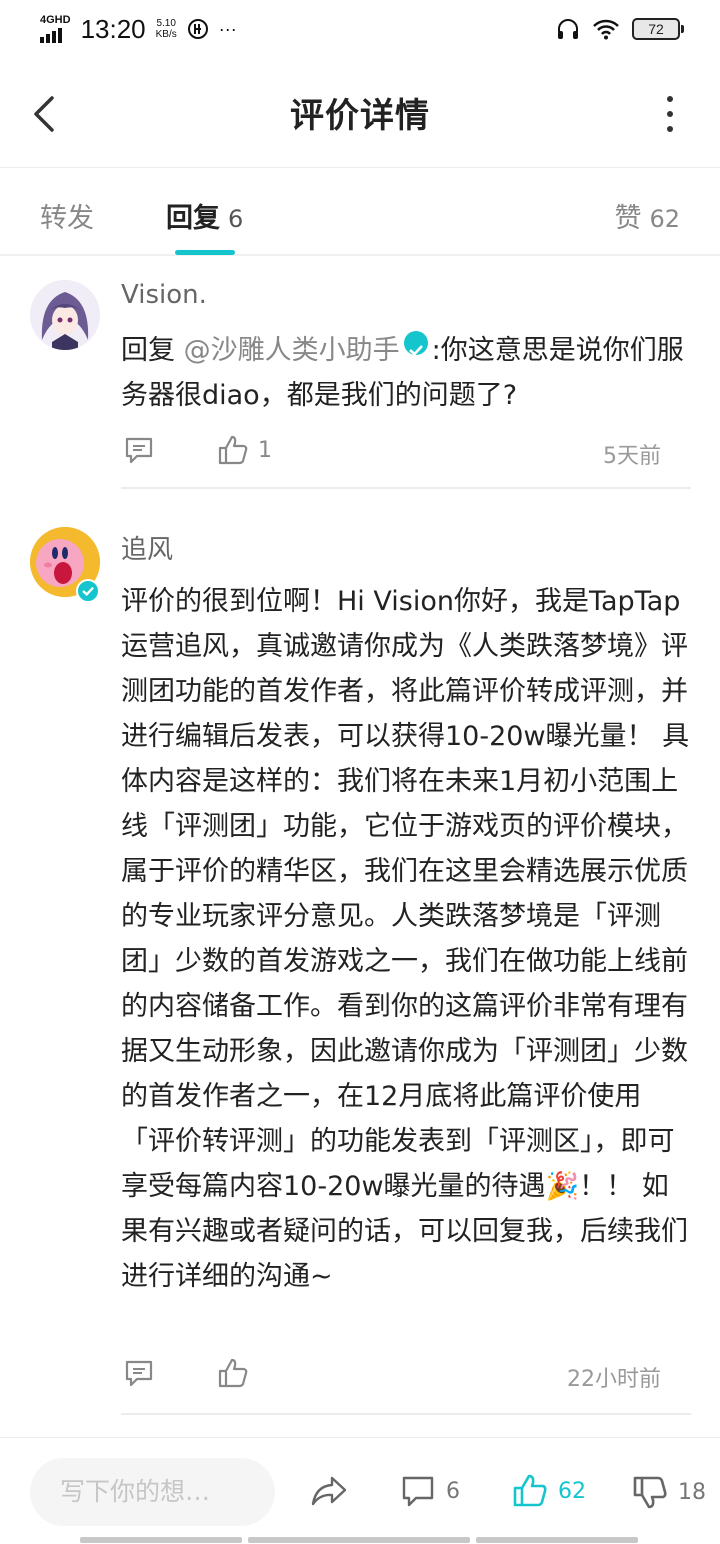 This screenshot has width=720, height=1544. I want to click on back-arrow-icon, so click(48, 114).